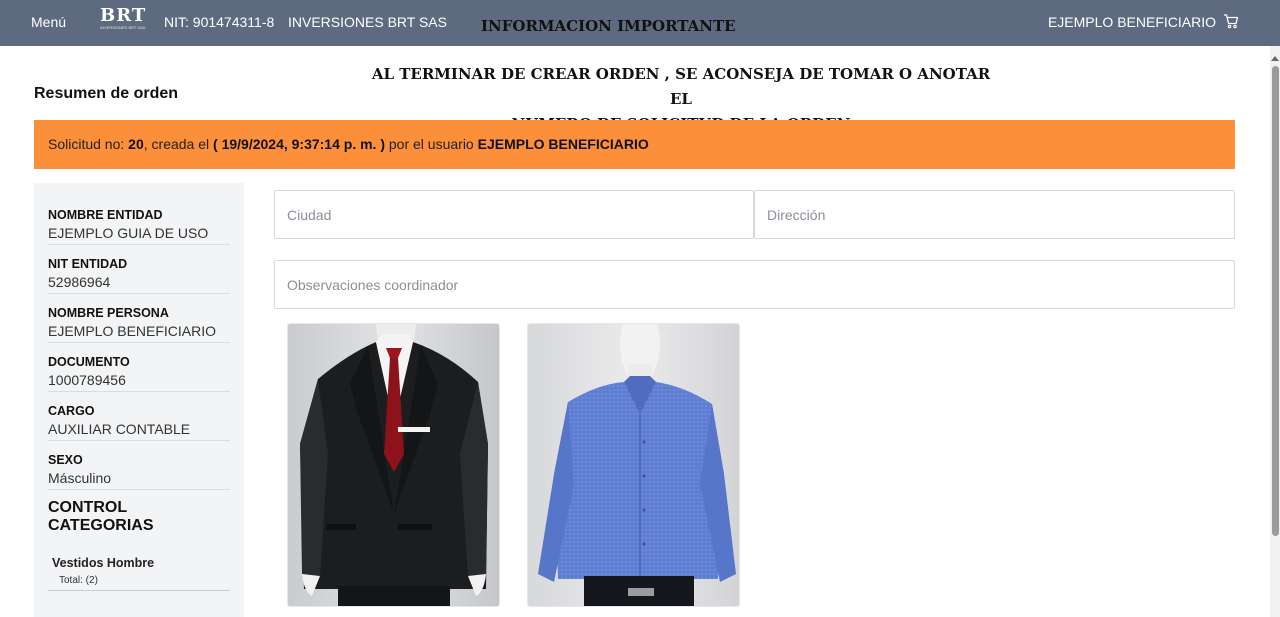 The height and width of the screenshot is (617, 1280). Describe the element at coordinates (136, 144) in the screenshot. I see `request-number: 20` at that location.